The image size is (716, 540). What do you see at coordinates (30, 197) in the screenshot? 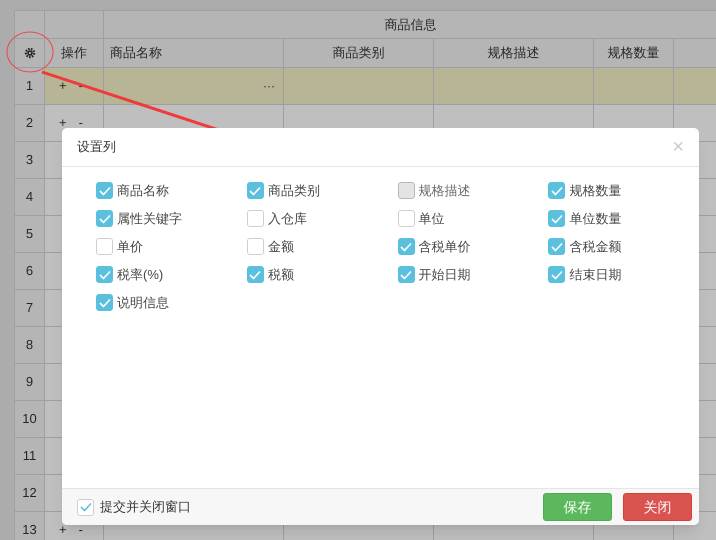
I see `row-number: 4` at bounding box center [30, 197].